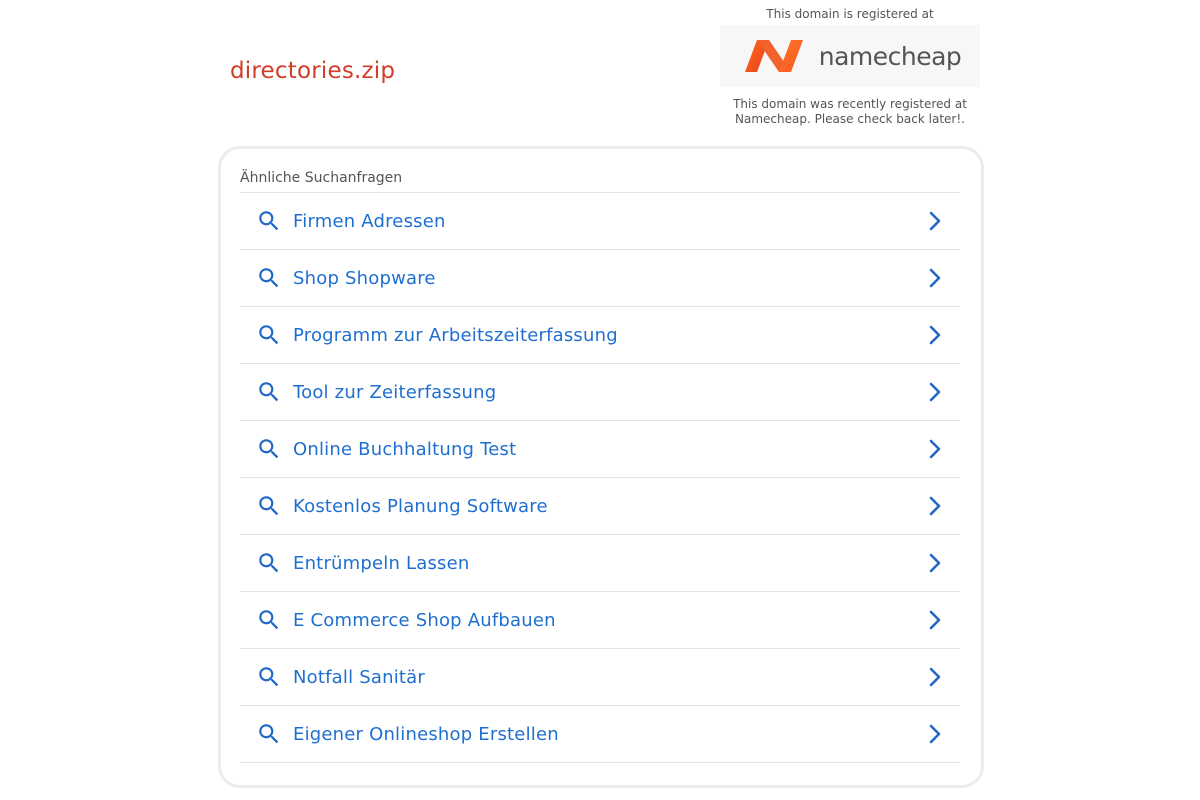  What do you see at coordinates (600, 676) in the screenshot?
I see `related-search-item: Notfall Sanitär` at bounding box center [600, 676].